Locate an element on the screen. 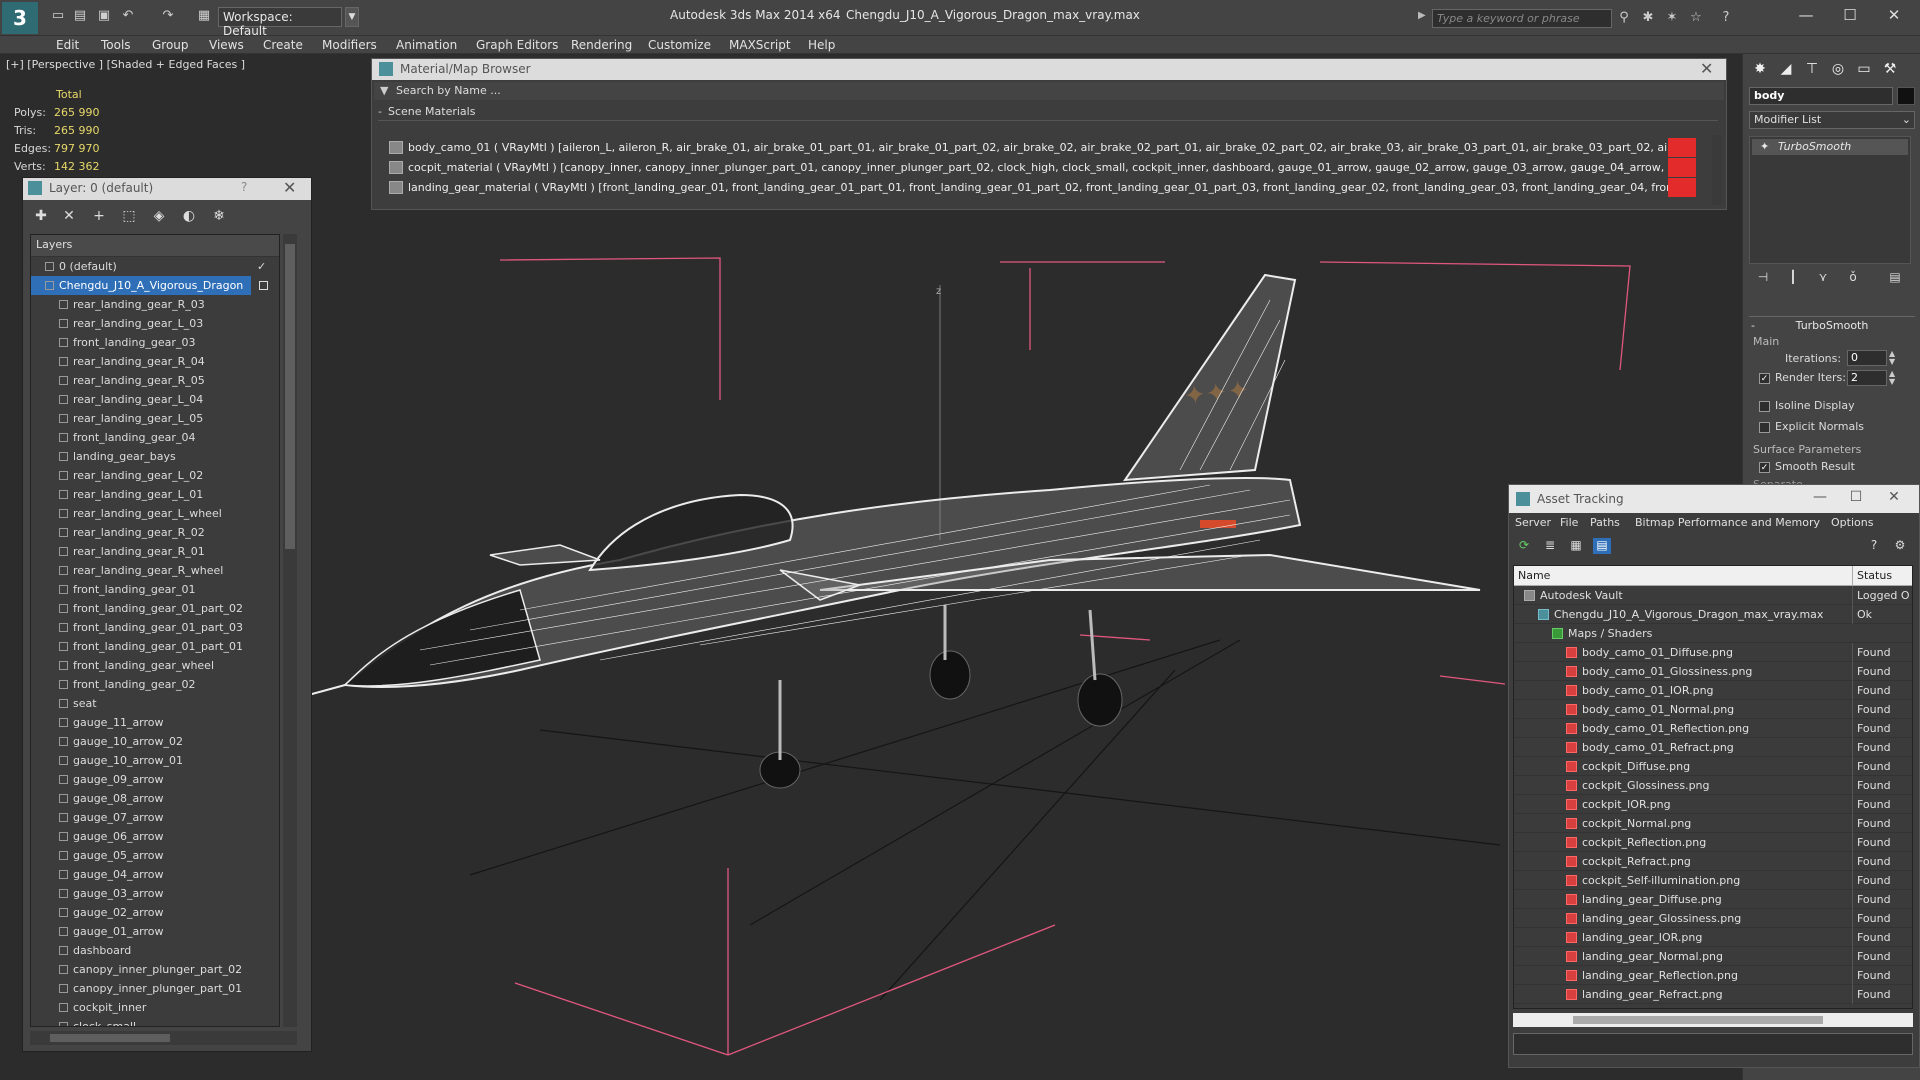 The height and width of the screenshot is (1080, 1920). favorites-star-icon: ☆ is located at coordinates (1696, 18).